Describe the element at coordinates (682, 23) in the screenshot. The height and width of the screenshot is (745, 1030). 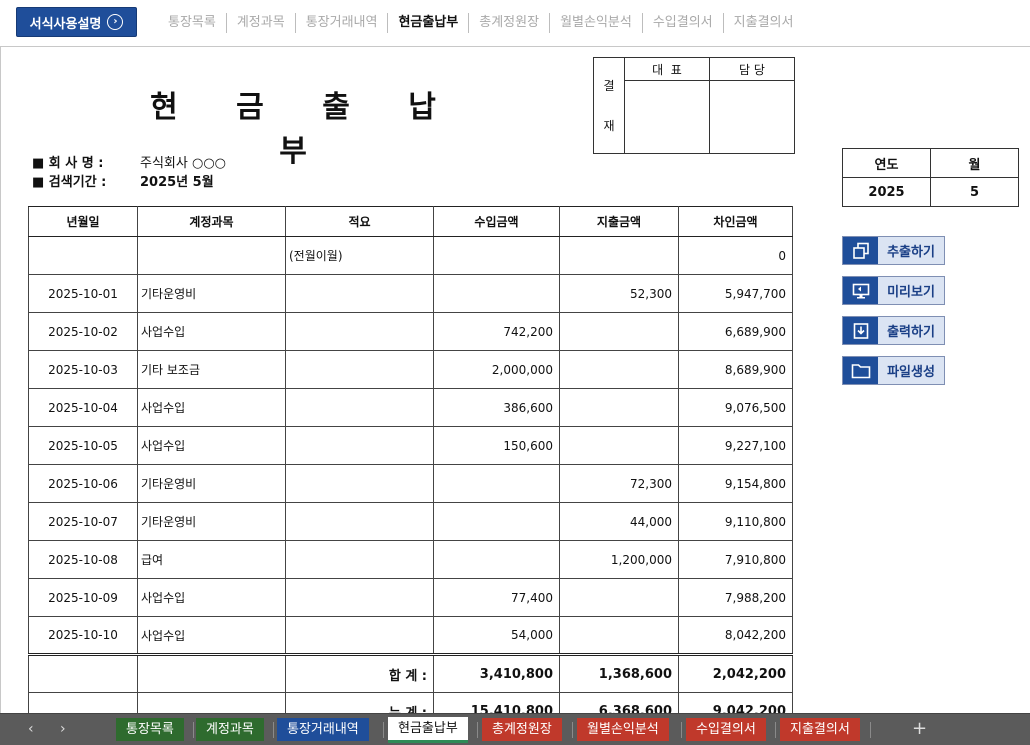
I see `nav-item-income-resolution: 수입결의서` at that location.